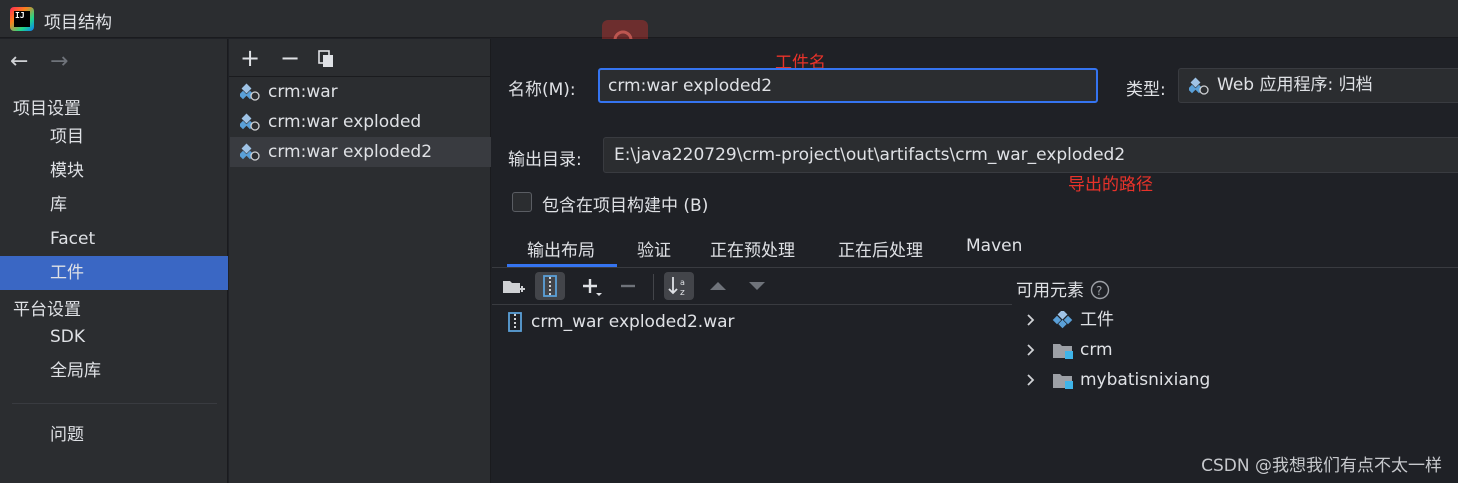 The width and height of the screenshot is (1458, 483). I want to click on sidebar-item-problems: 问题, so click(114, 435).